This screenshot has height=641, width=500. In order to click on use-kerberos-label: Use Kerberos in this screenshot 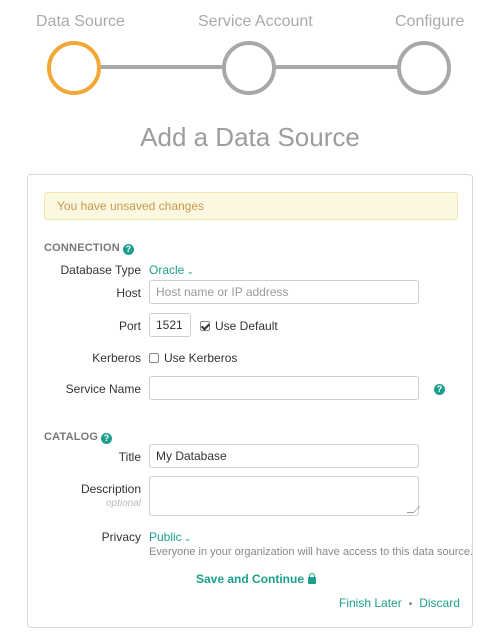, I will do `click(201, 358)`.